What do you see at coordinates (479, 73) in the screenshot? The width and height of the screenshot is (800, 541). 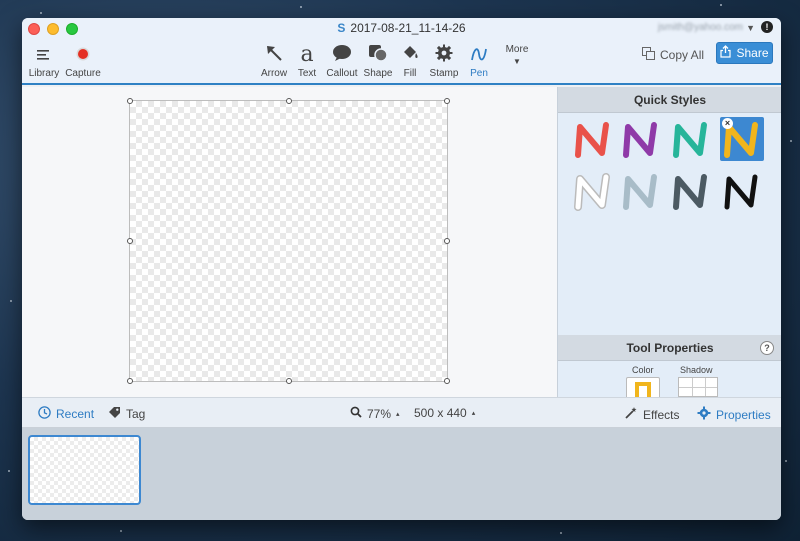 I see `pen-label: Pen` at bounding box center [479, 73].